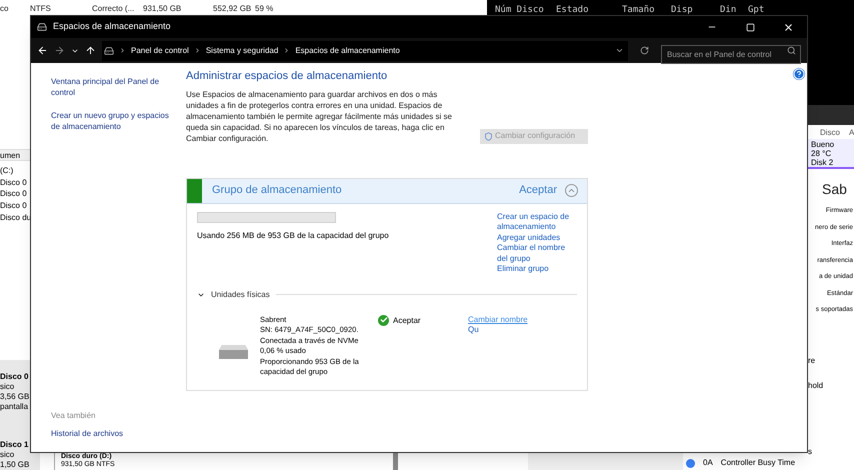  Describe the element at coordinates (15, 465) in the screenshot. I see `disk-detail: 1,50 GB` at that location.